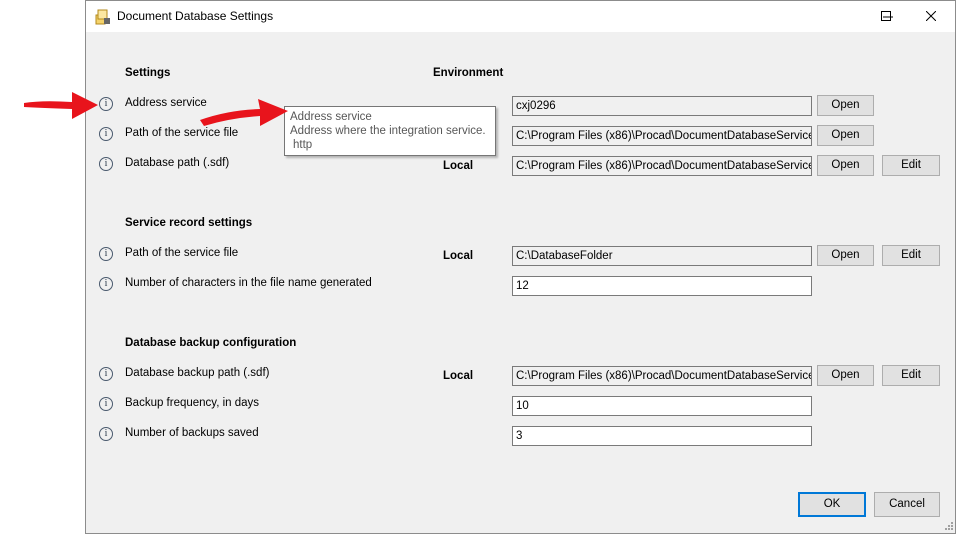  Describe the element at coordinates (177, 163) in the screenshot. I see `database-path-label: Database path (.sdf)` at that location.